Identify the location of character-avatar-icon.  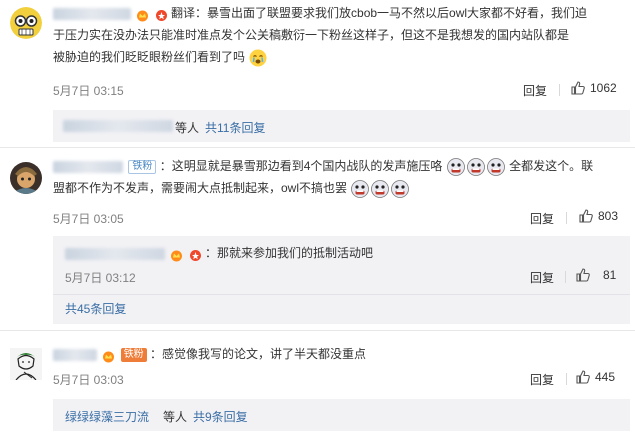
(26, 178).